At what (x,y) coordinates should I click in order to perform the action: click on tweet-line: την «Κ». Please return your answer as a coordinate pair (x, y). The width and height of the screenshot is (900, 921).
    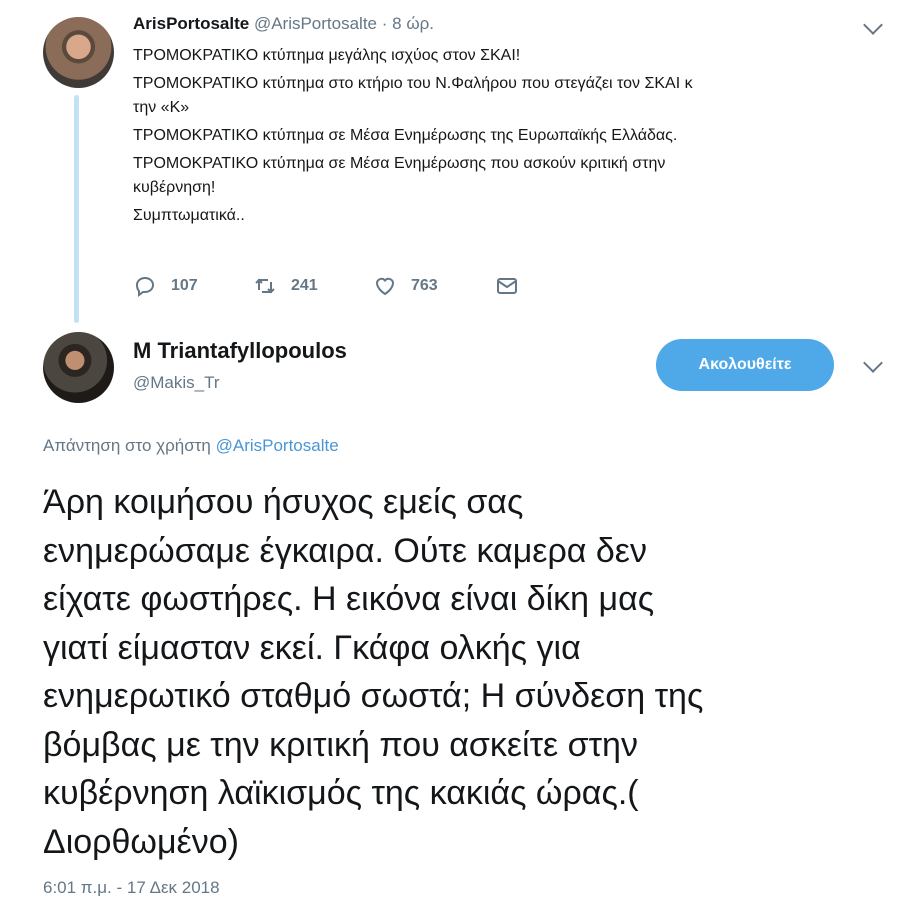
    Looking at the image, I should click on (161, 107).